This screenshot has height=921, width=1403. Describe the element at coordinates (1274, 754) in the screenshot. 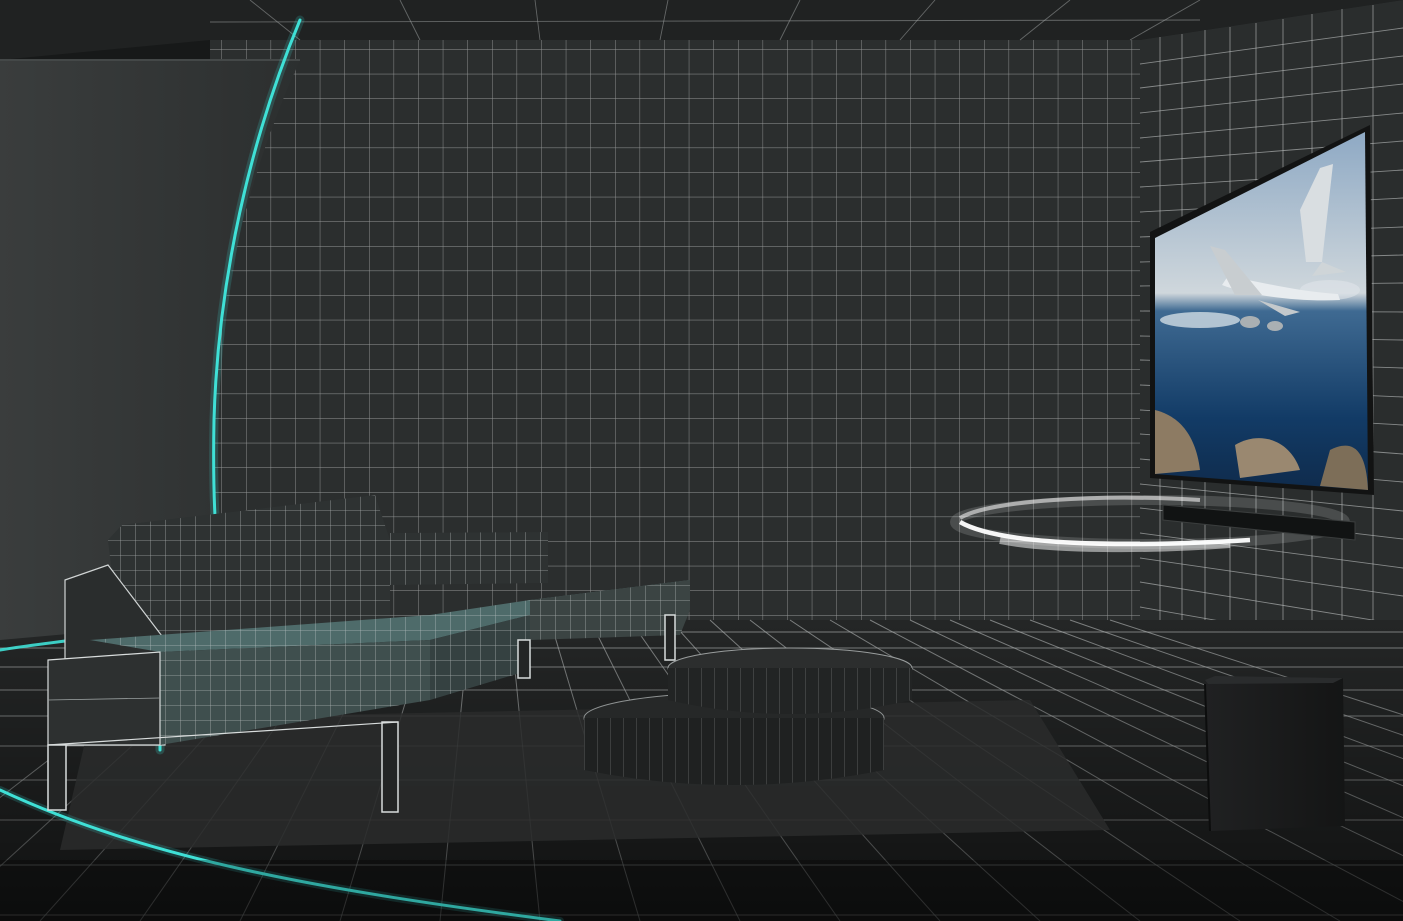

I see `subwoofer` at that location.